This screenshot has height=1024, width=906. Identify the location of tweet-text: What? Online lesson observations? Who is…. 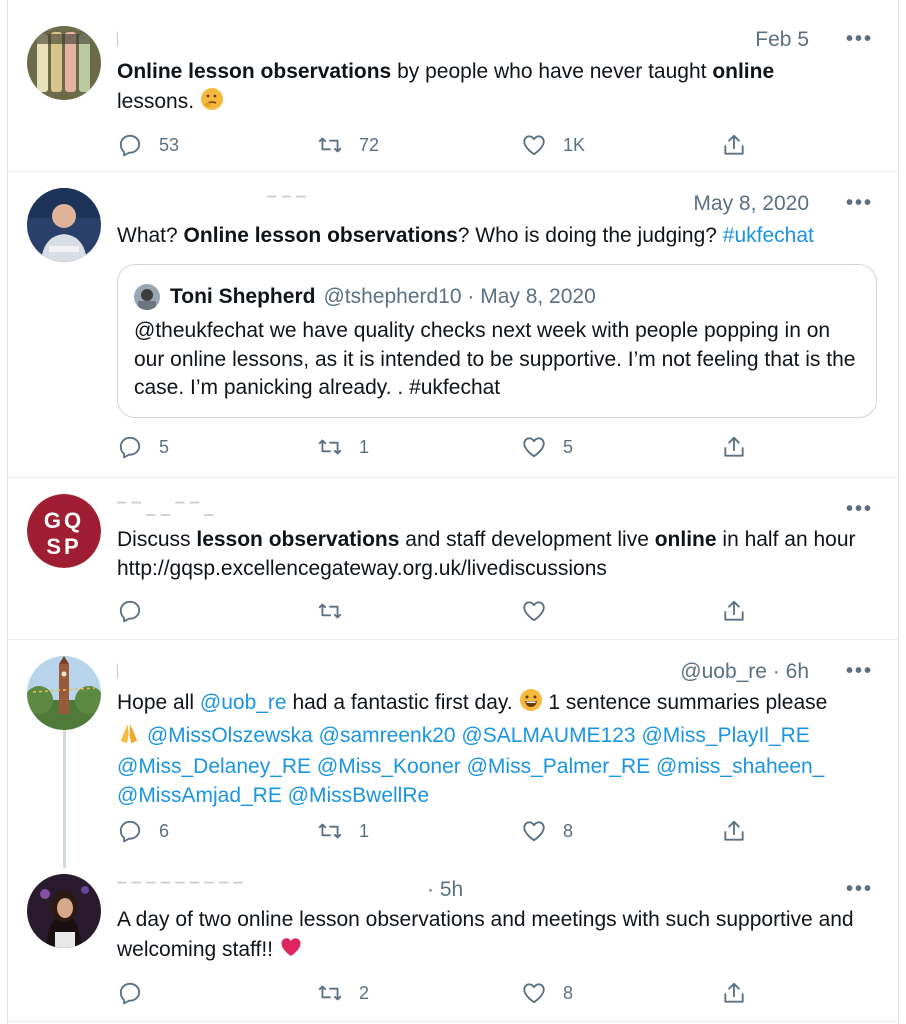
(493, 236).